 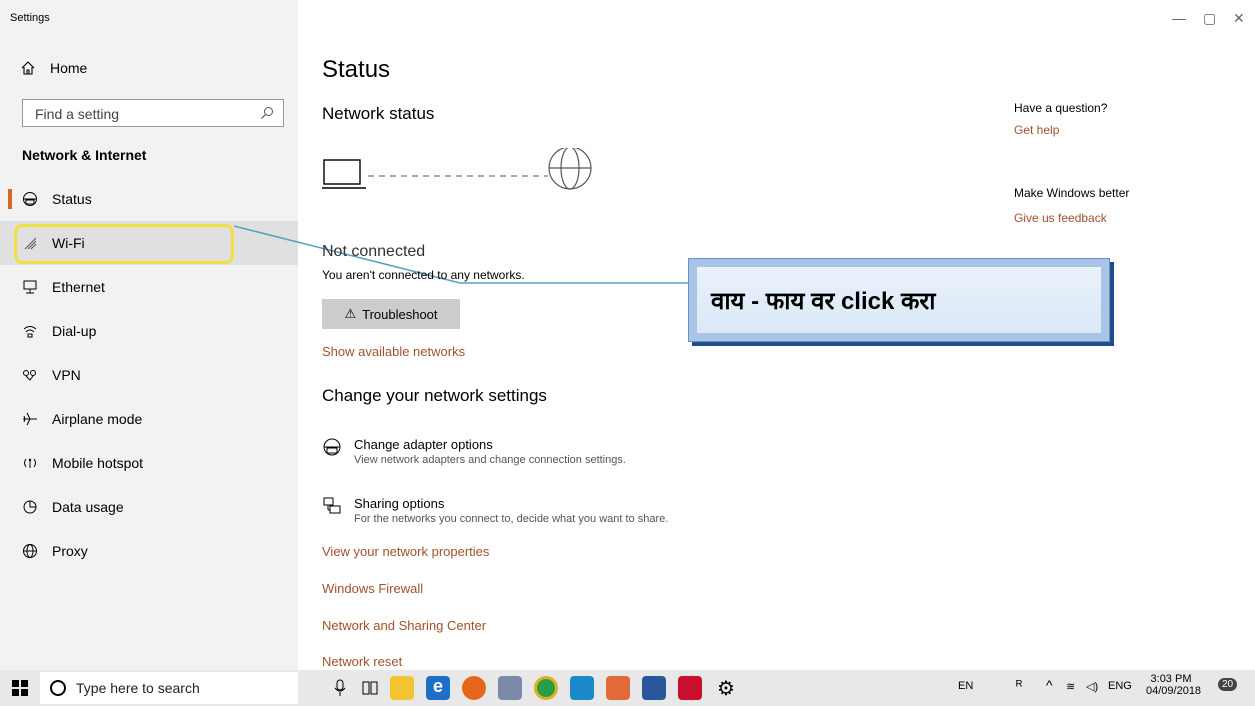 I want to click on input-language: ENG, so click(x=1120, y=686).